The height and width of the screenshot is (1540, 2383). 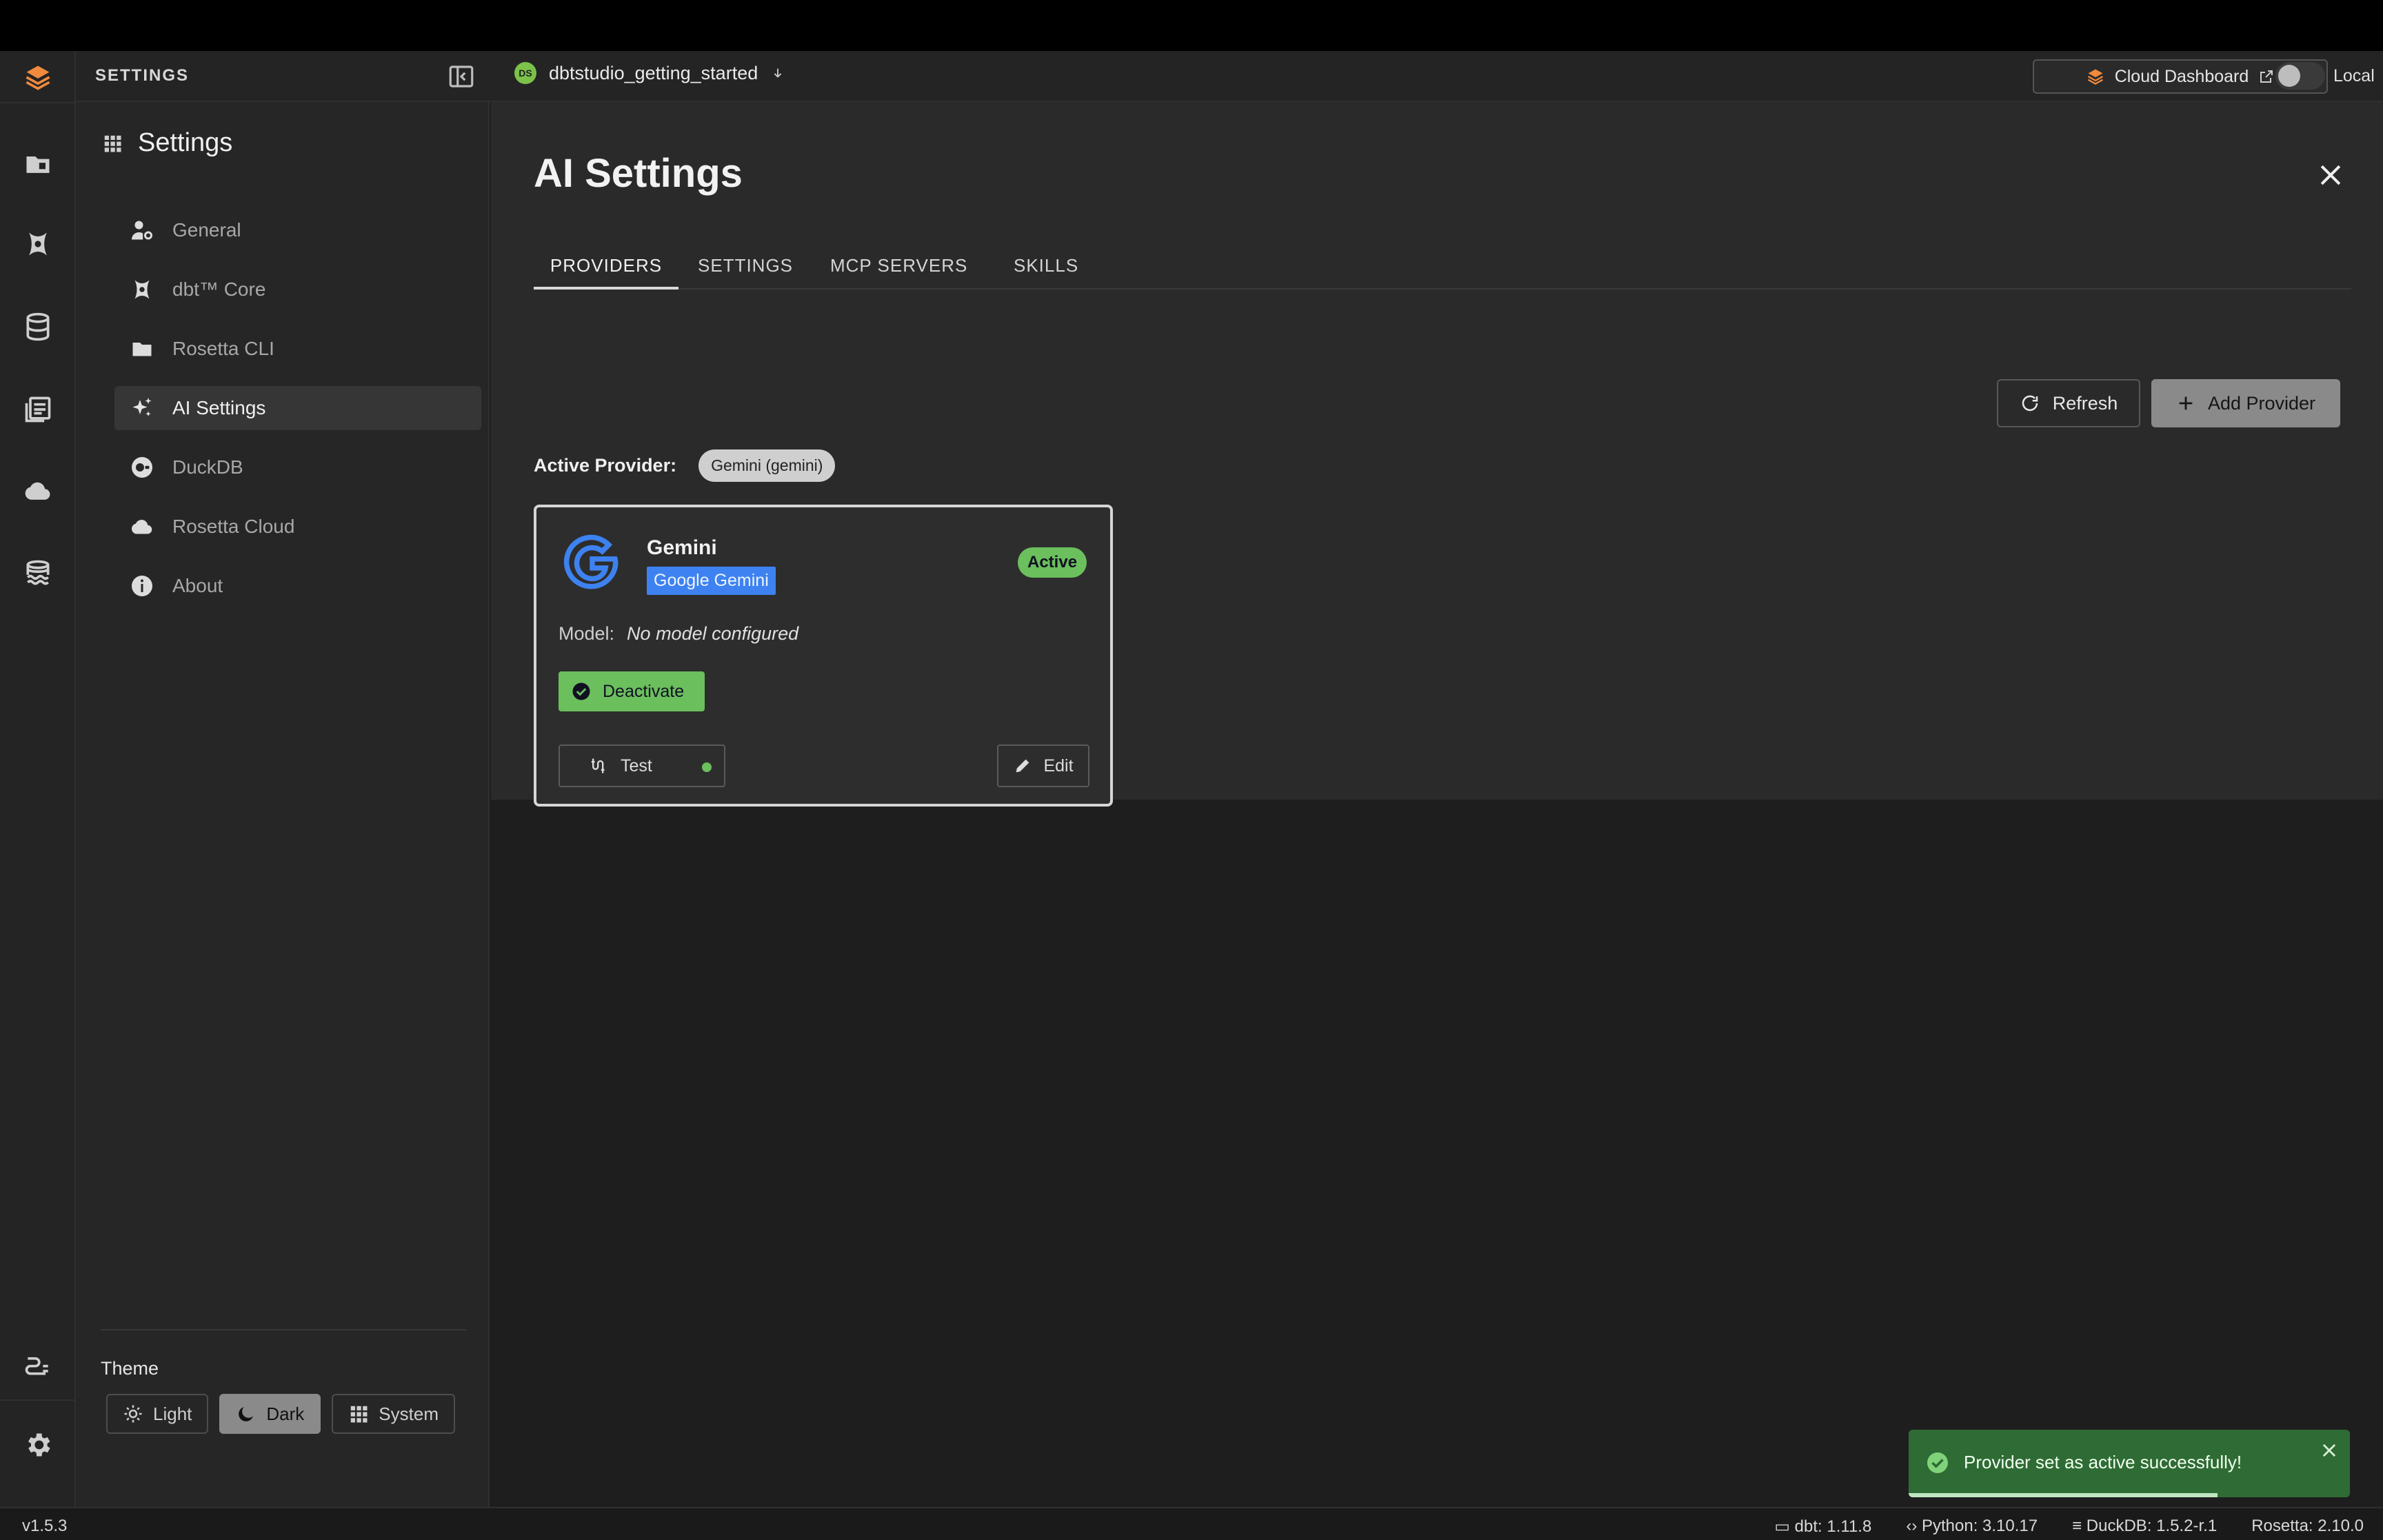 What do you see at coordinates (133, 1414) in the screenshot?
I see `sun-icon` at bounding box center [133, 1414].